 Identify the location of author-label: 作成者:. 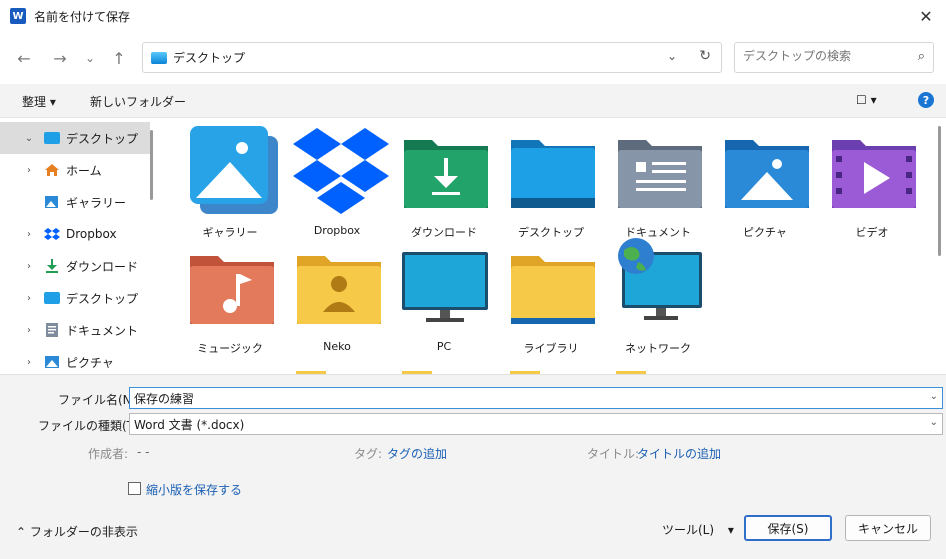
(108, 454).